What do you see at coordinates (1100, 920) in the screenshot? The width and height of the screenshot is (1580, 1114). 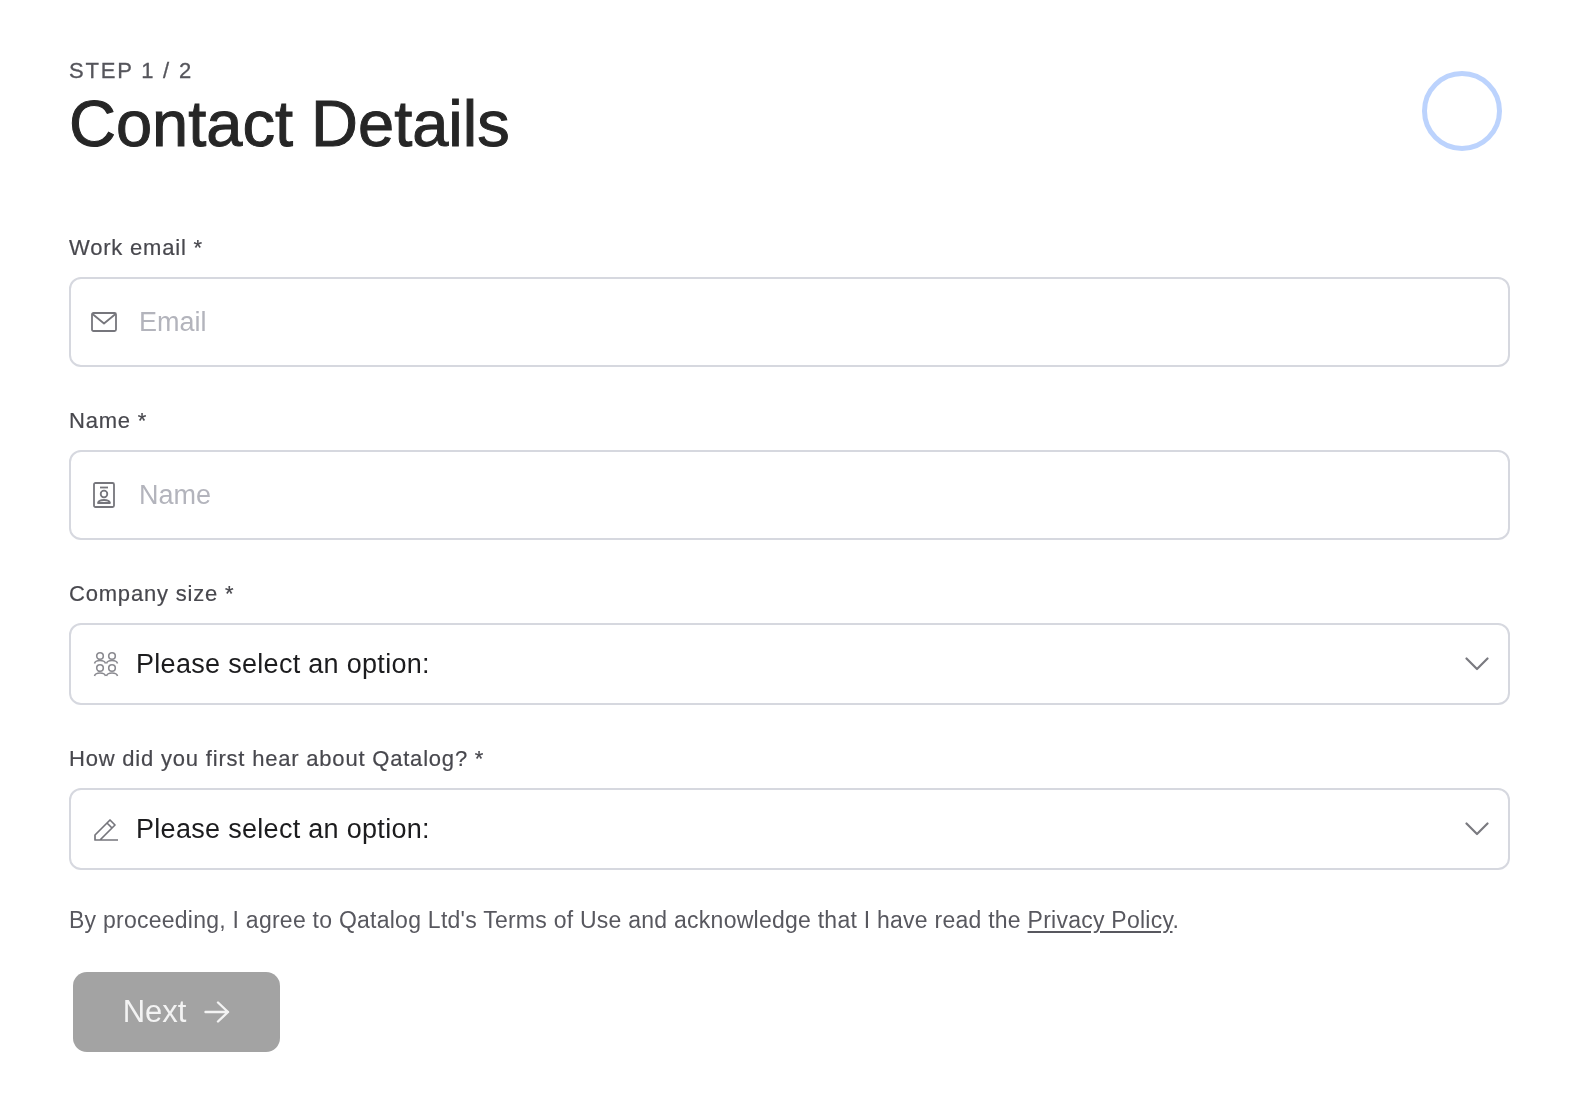 I see `privacy-policy-link: Privacy Policy` at bounding box center [1100, 920].